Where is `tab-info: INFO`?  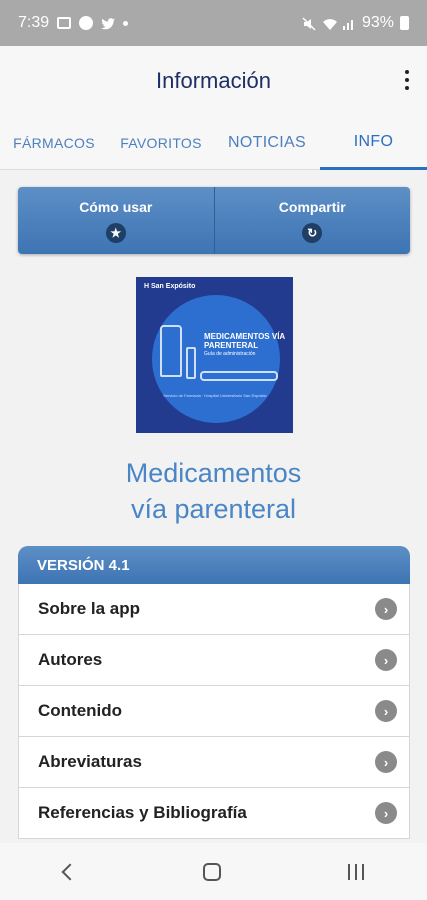 tab-info: INFO is located at coordinates (373, 143).